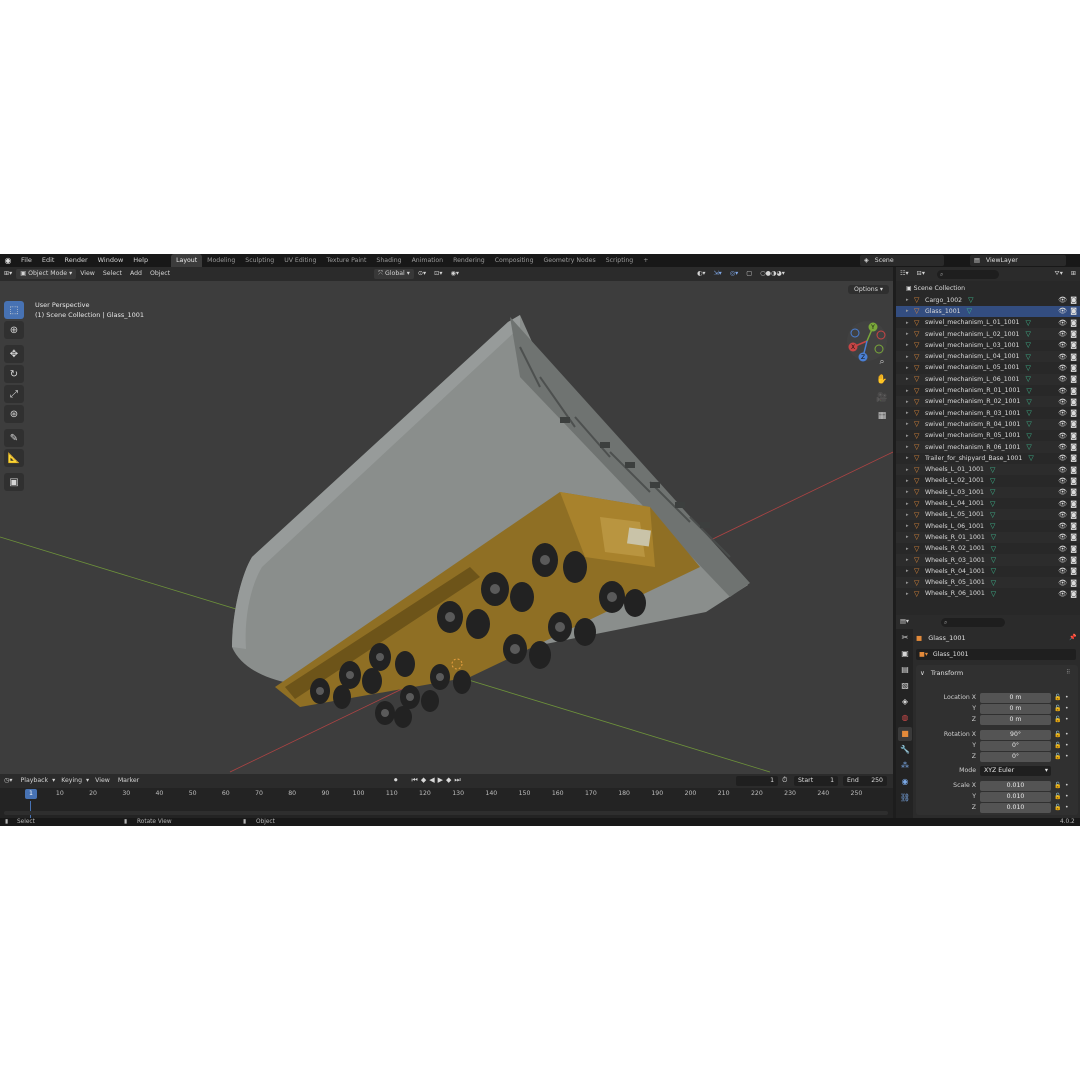 The width and height of the screenshot is (1080, 1080). Describe the element at coordinates (967, 274) in the screenshot. I see `outliner-search-input: ⌕` at that location.